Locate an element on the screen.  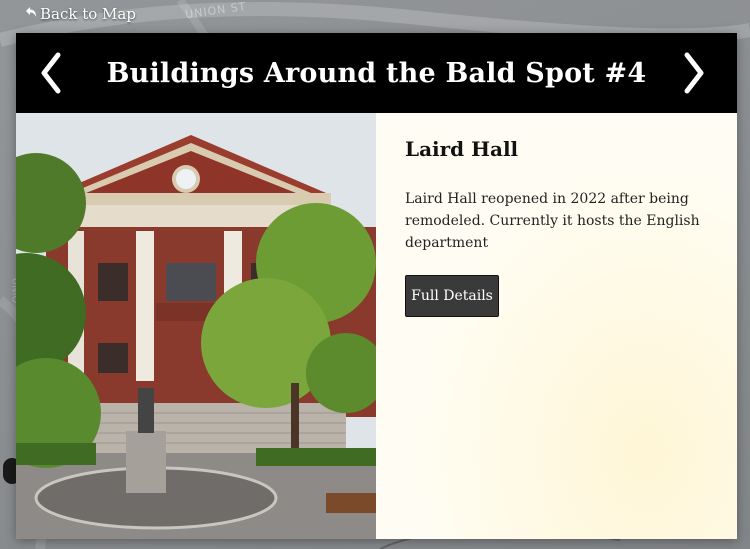
back-arrow-icon is located at coordinates (31, 14).